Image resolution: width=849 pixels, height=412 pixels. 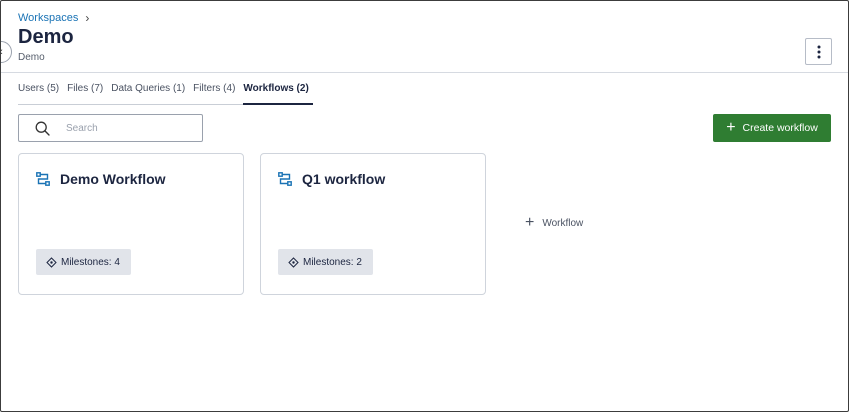 What do you see at coordinates (332, 262) in the screenshot?
I see `milestones-label: Milestones: 2` at bounding box center [332, 262].